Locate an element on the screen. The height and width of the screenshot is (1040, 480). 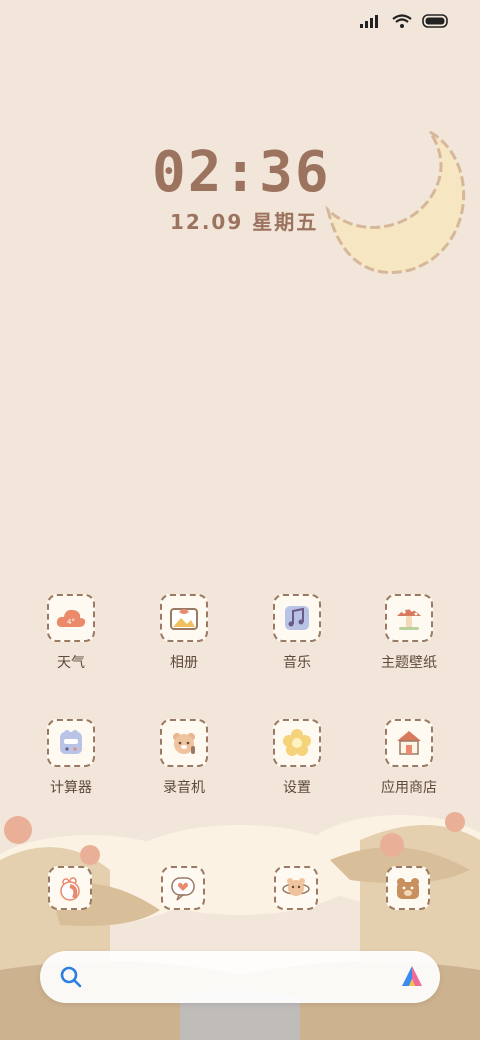
music-icon is located at coordinates (297, 618).